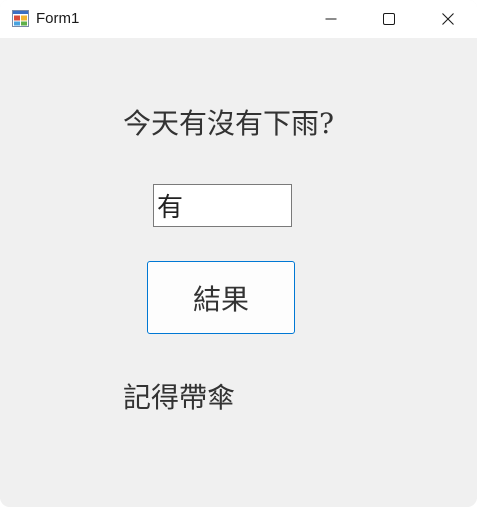  I want to click on close-icon, so click(448, 19).